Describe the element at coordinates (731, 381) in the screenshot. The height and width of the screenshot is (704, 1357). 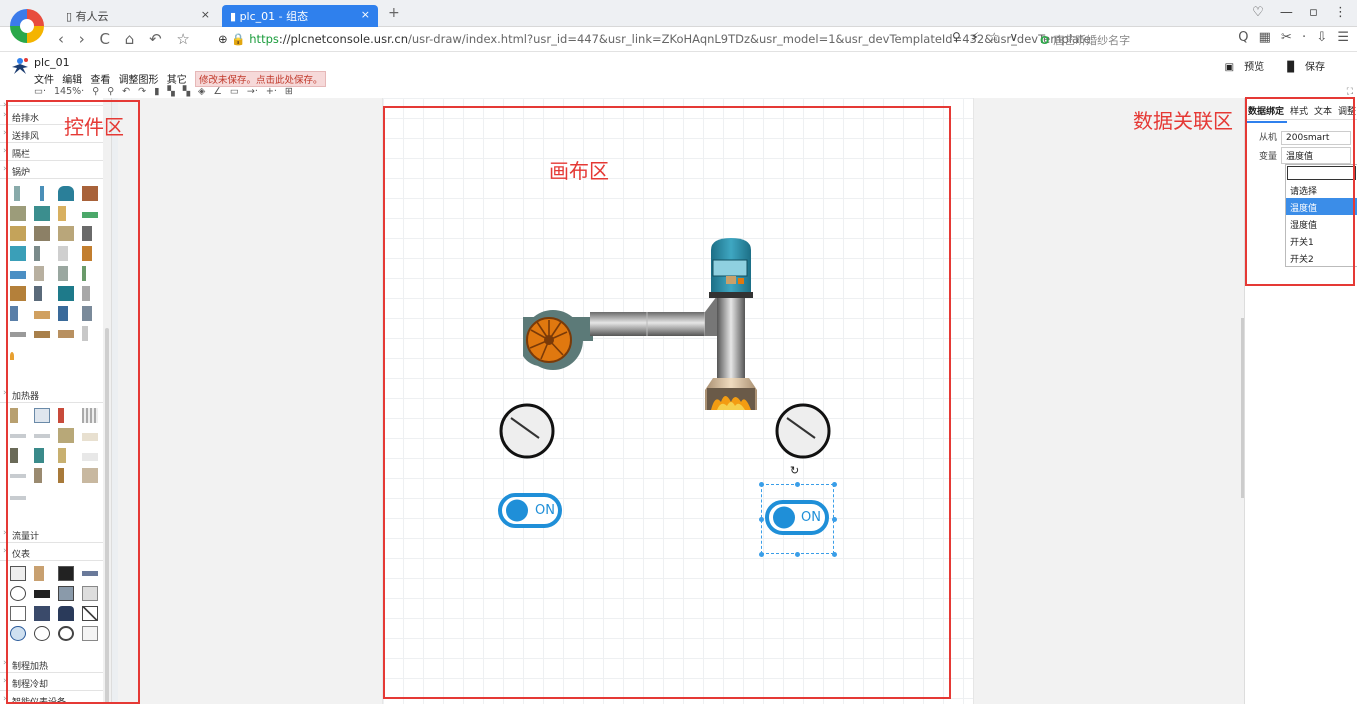
I see `furnace` at that location.